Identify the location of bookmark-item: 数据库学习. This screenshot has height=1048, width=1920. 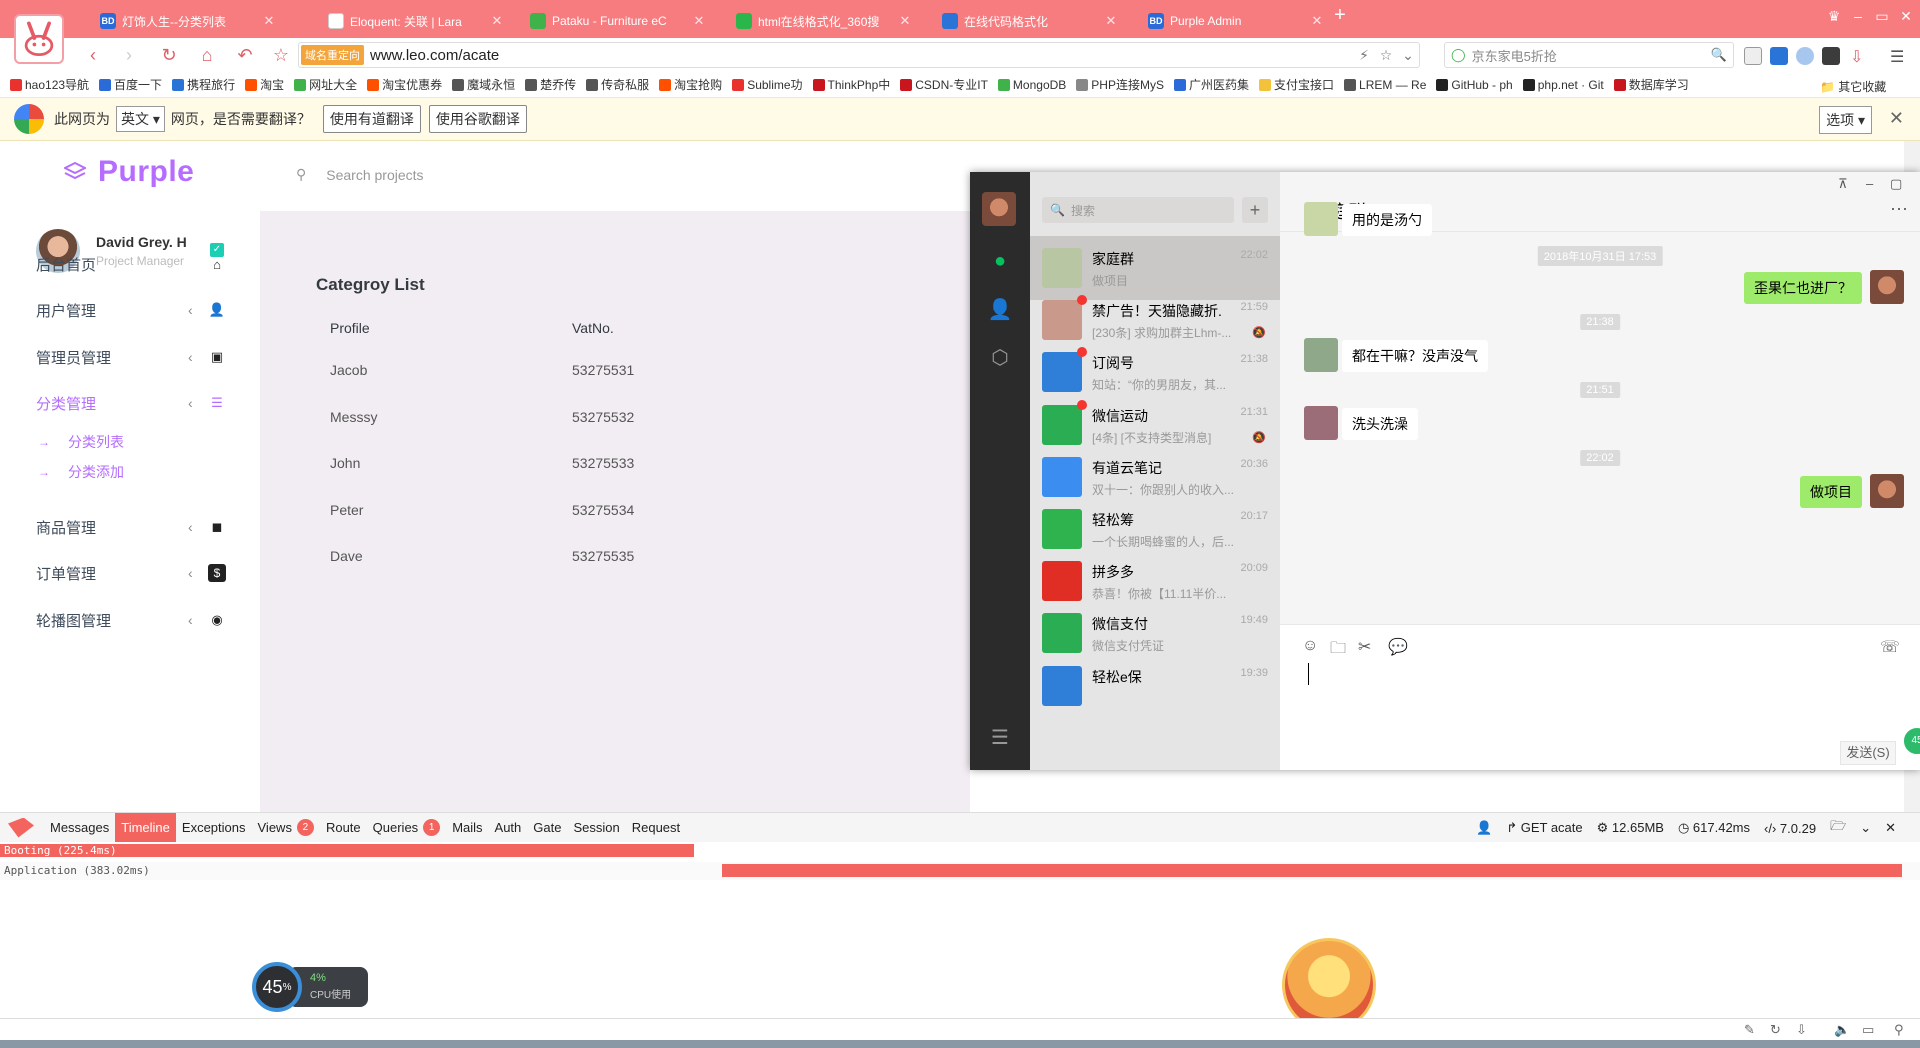
(1651, 84).